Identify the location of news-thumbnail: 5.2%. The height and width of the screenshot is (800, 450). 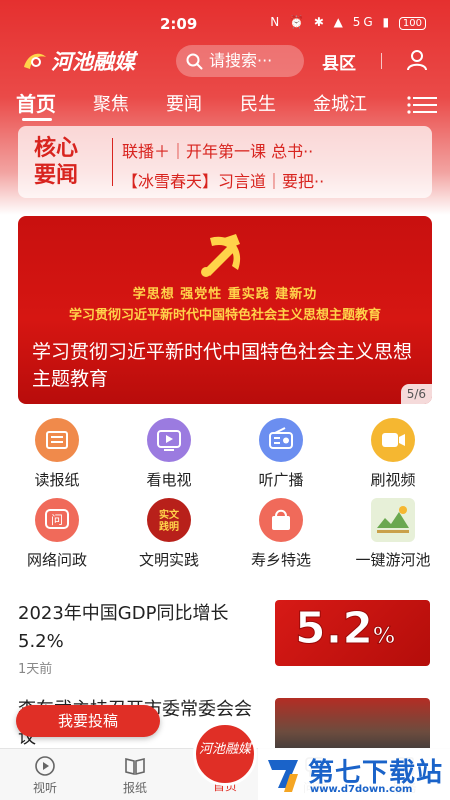
(352, 633).